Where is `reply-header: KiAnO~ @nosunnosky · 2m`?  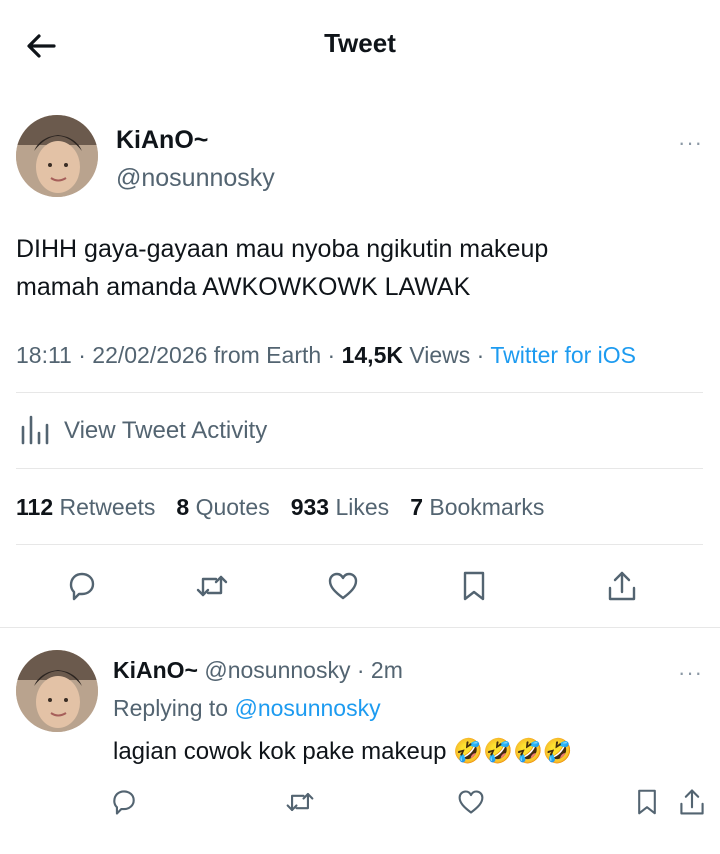
reply-header: KiAnO~ @nosunnosky · 2m is located at coordinates (258, 670).